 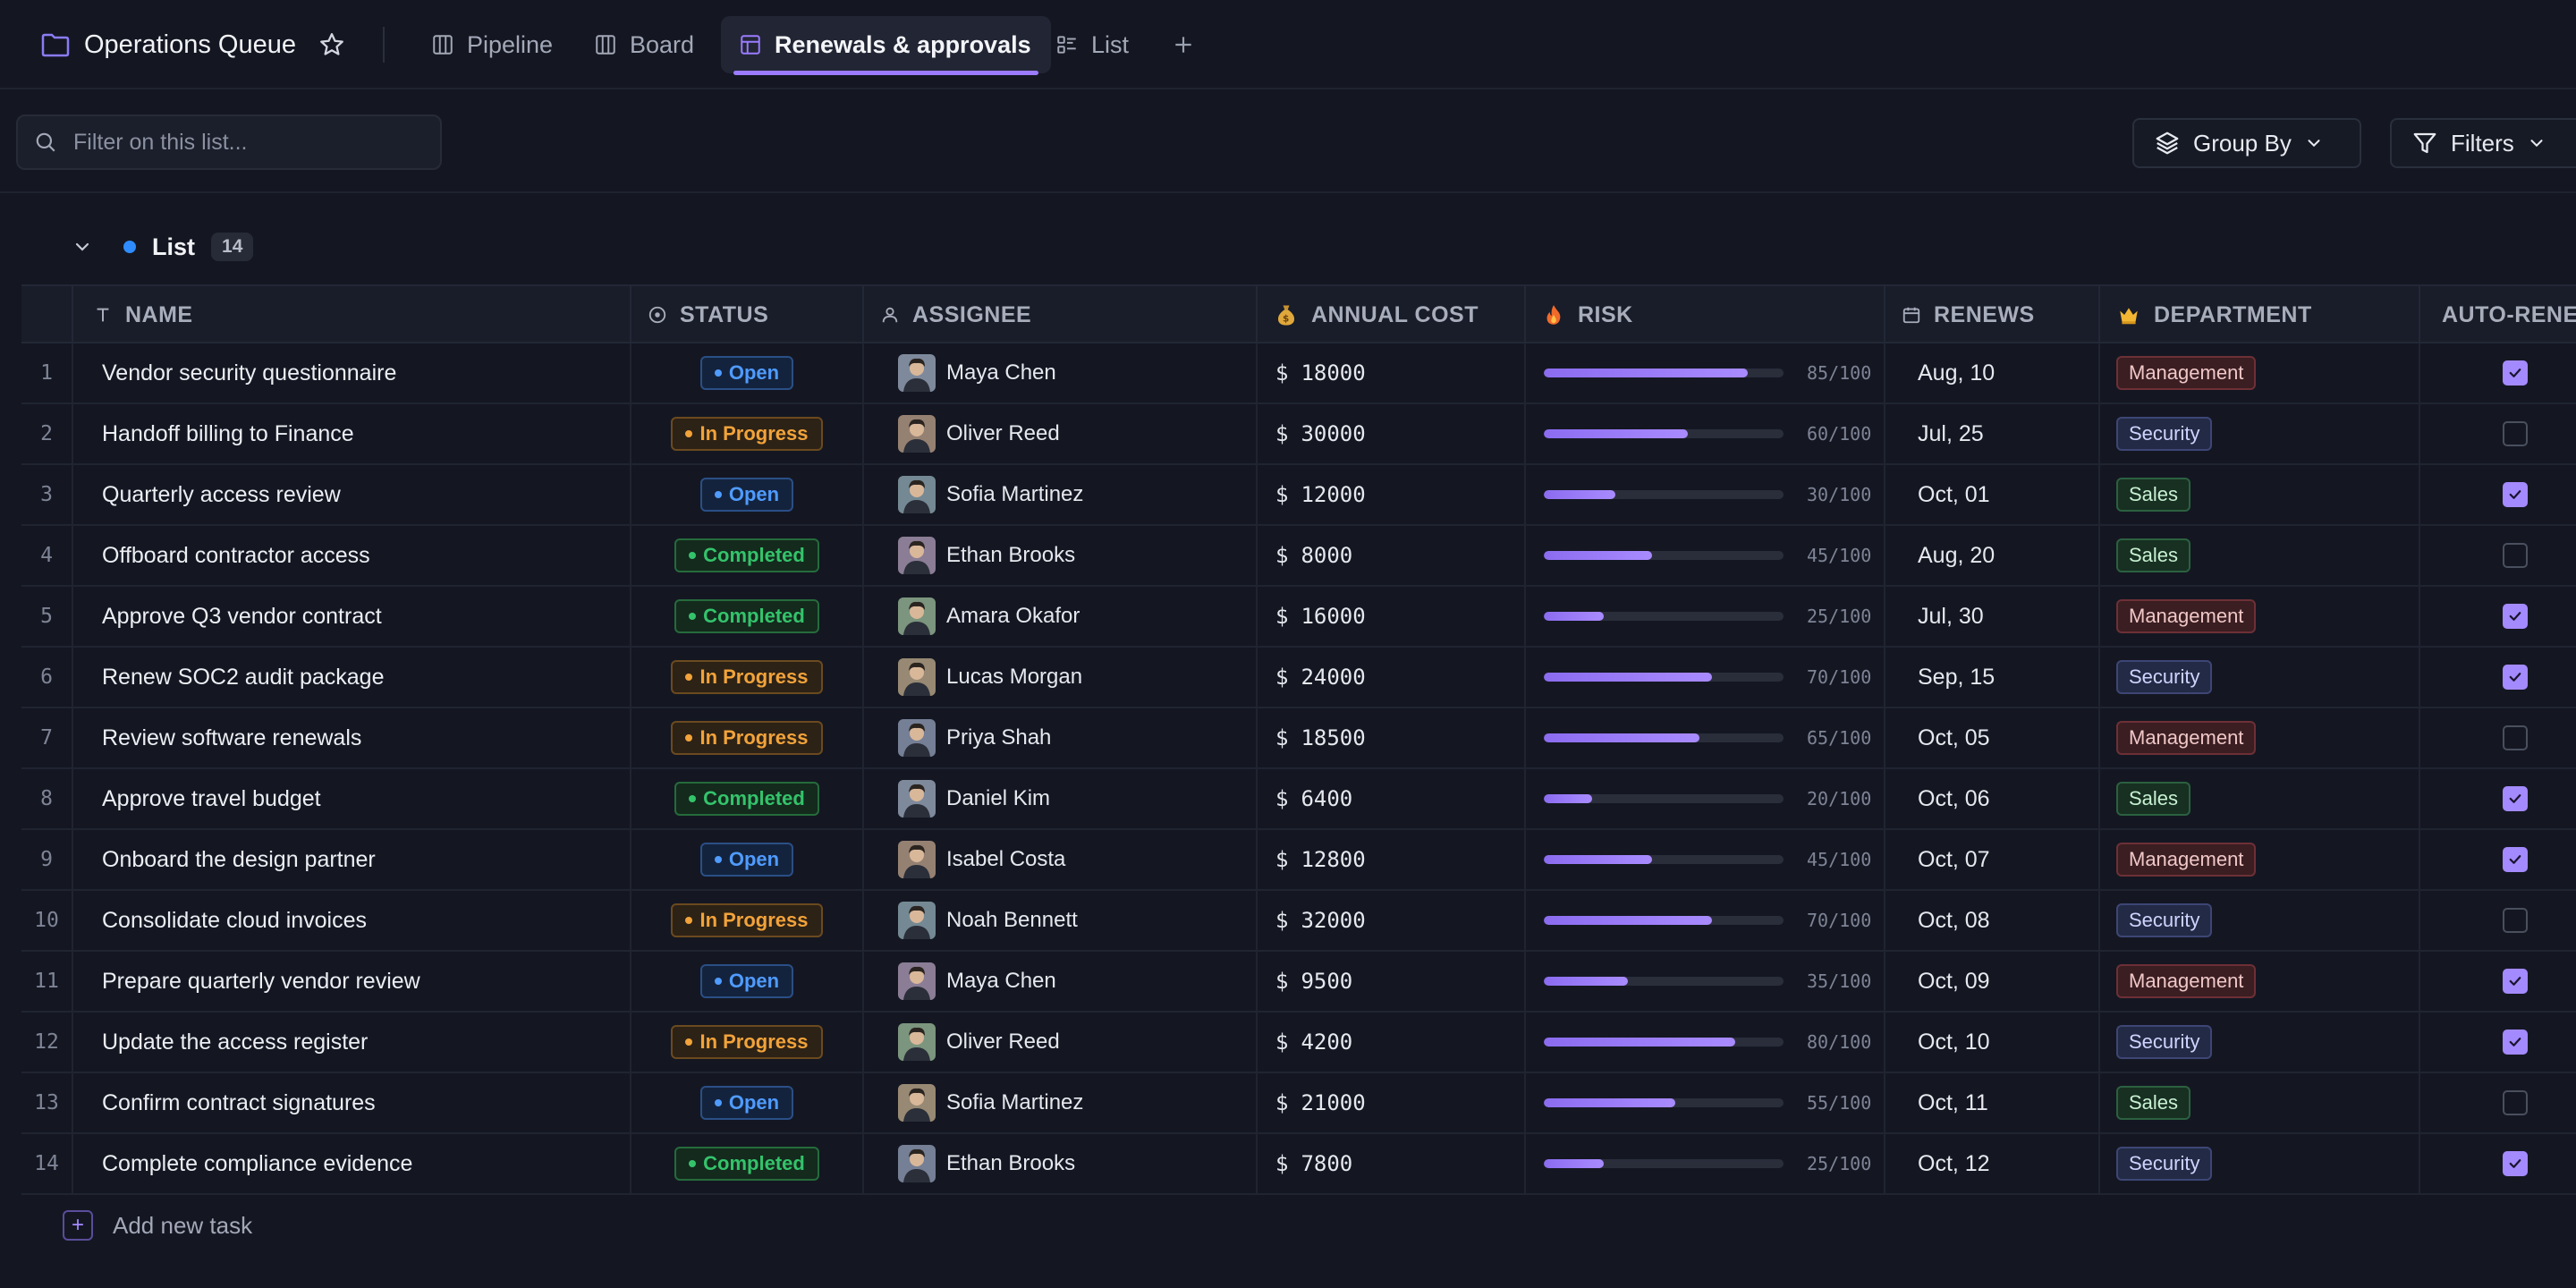 I want to click on assignee-cell: Daniel Kim, so click(x=1059, y=798).